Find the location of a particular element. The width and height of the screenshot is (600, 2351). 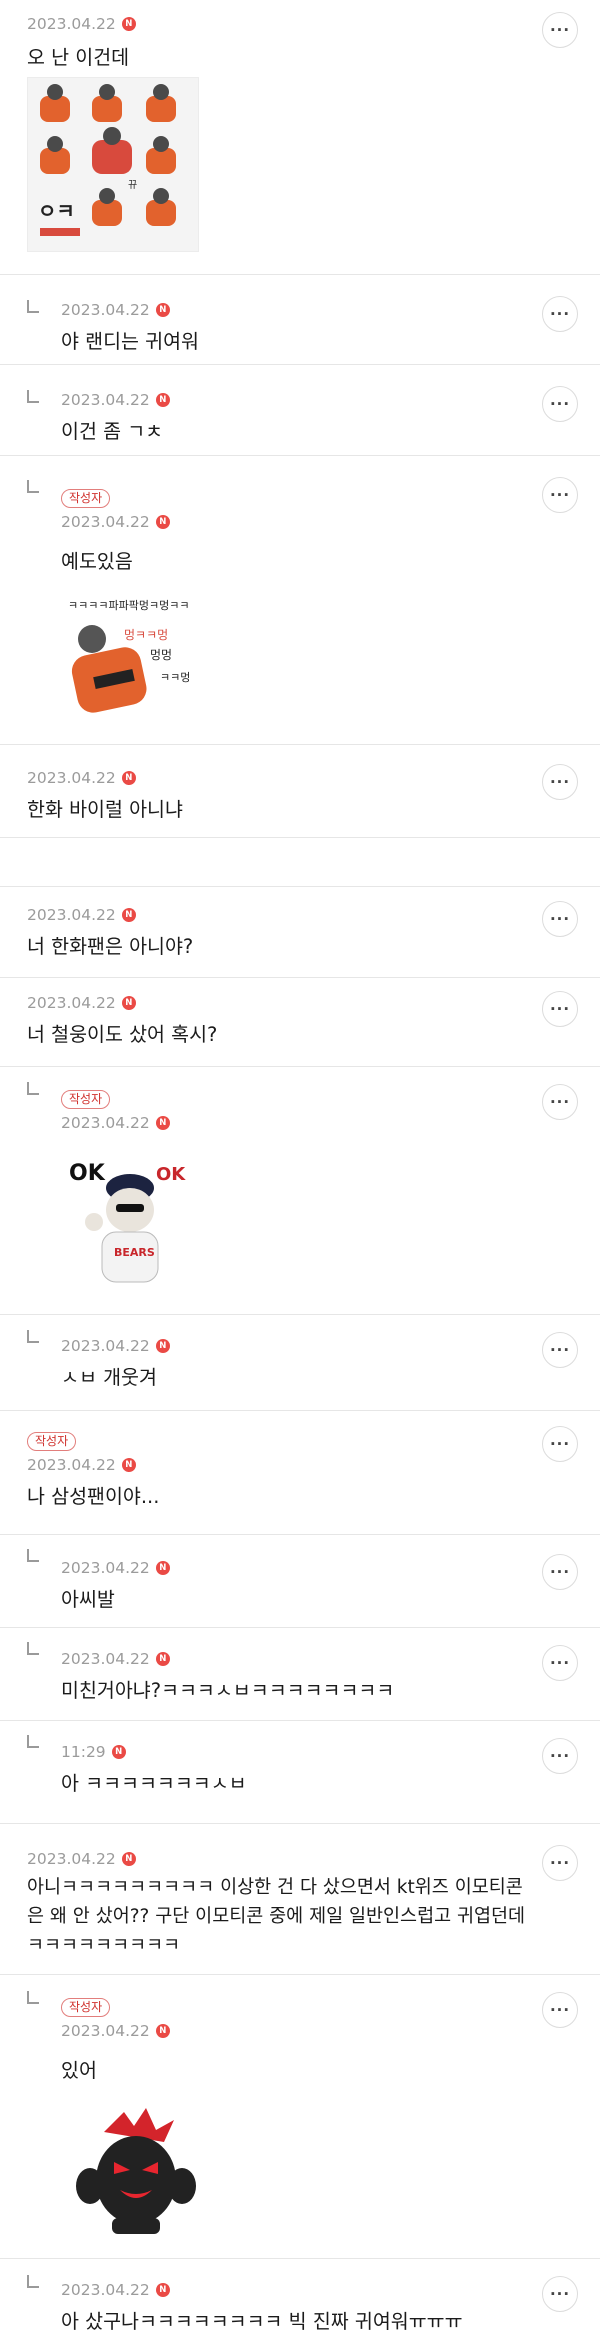

comment-text: 오 난 이건데 is located at coordinates (78, 57).